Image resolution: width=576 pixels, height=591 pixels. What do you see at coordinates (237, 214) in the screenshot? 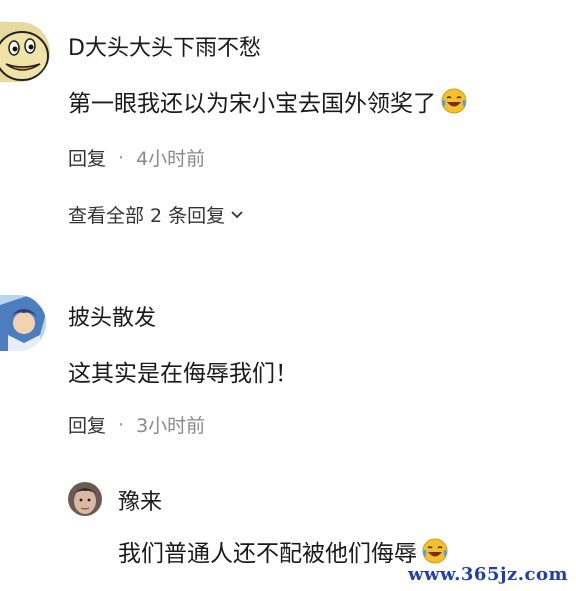
I see `chevron-down-icon` at bounding box center [237, 214].